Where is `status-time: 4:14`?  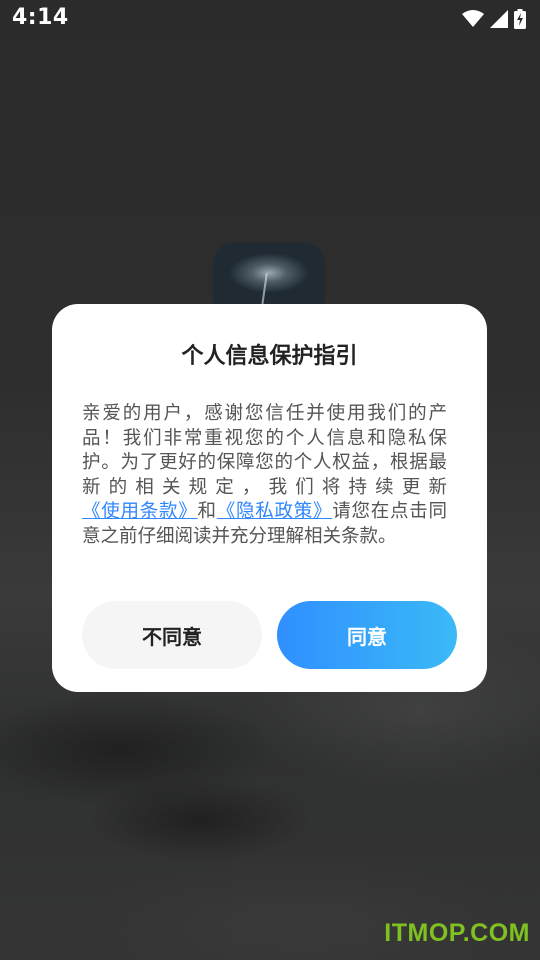 status-time: 4:14 is located at coordinates (40, 17).